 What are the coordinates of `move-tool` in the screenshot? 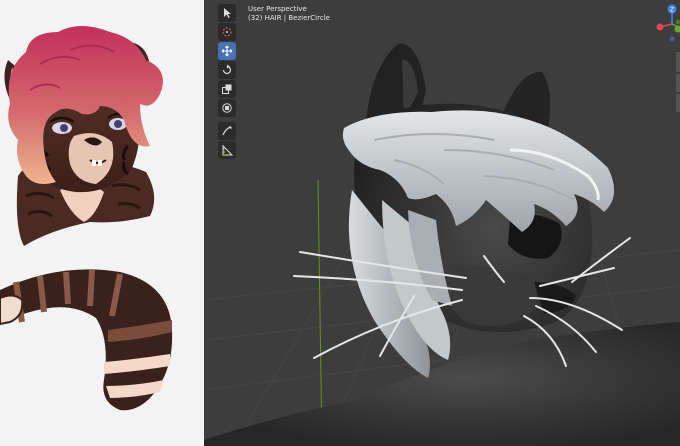 It's located at (227, 51).